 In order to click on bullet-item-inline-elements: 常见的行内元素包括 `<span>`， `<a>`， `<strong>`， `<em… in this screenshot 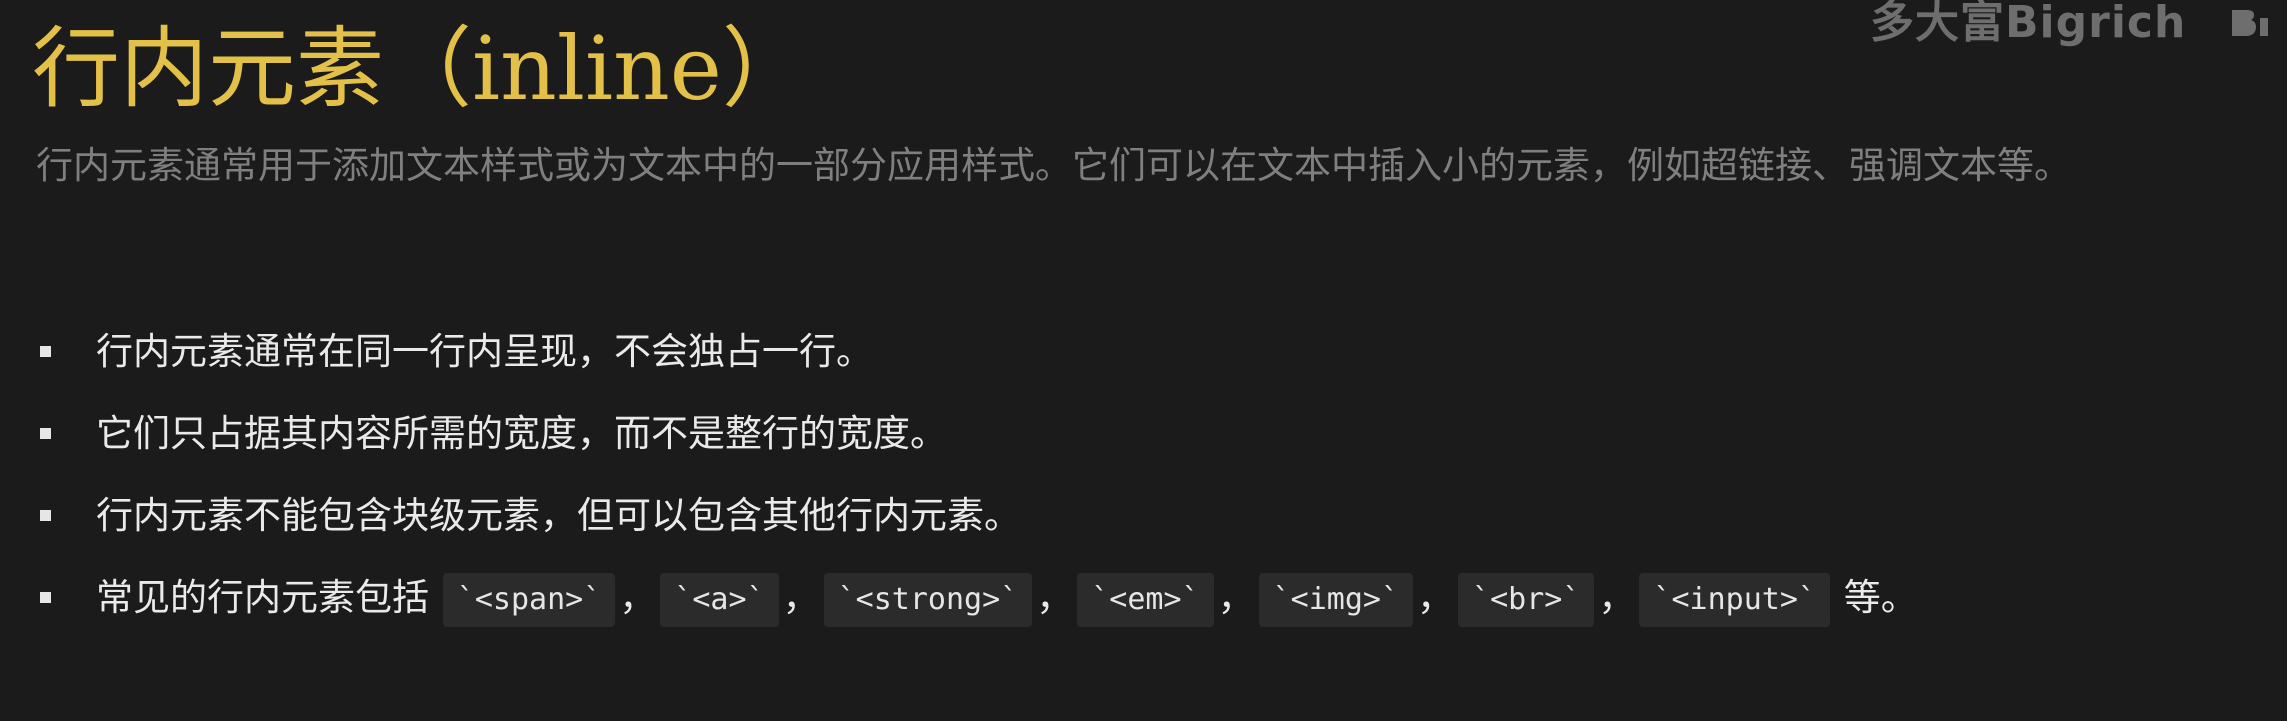, I will do `click(977, 605)`.